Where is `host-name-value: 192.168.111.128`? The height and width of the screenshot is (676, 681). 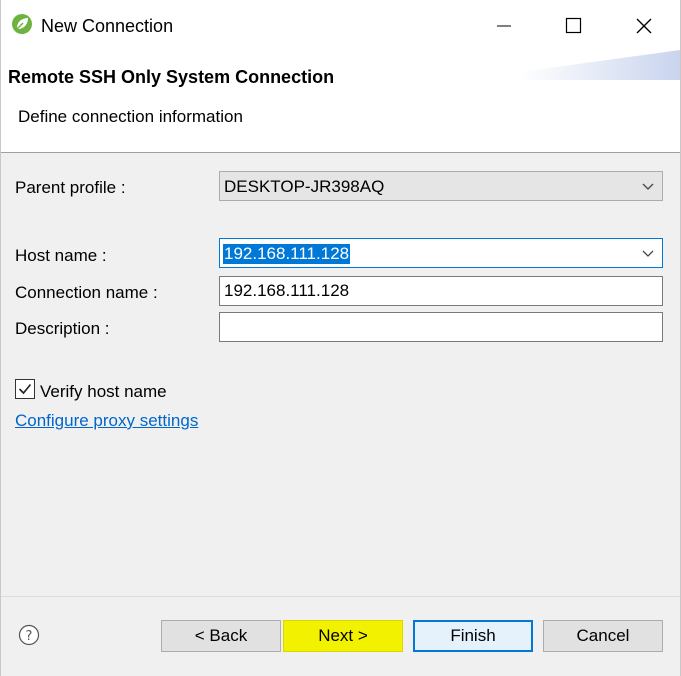 host-name-value: 192.168.111.128 is located at coordinates (287, 254).